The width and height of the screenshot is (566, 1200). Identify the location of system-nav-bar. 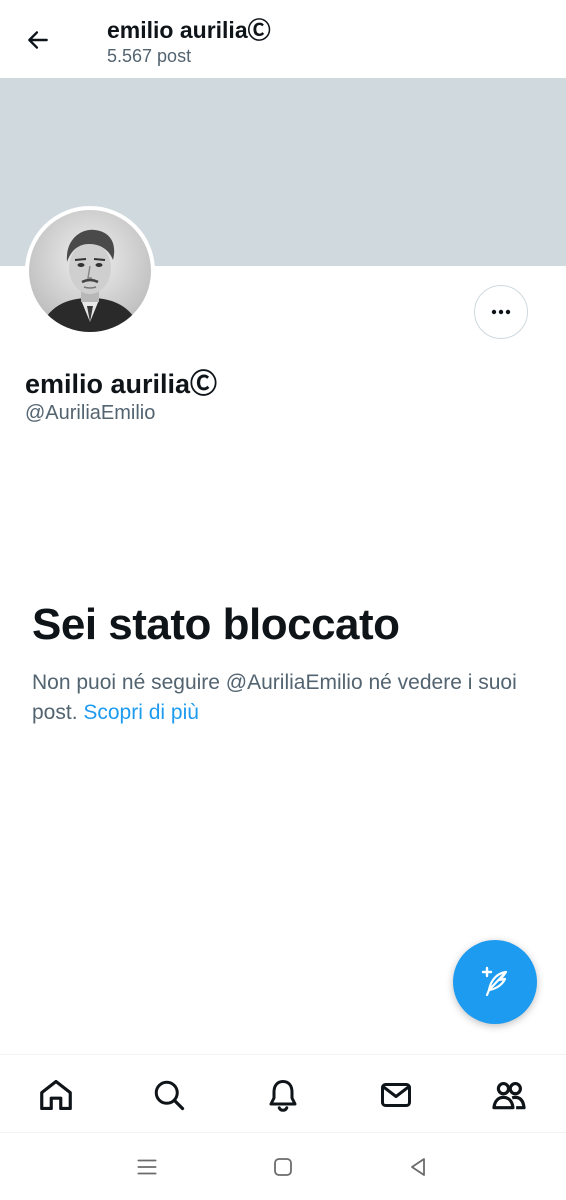
(283, 1166).